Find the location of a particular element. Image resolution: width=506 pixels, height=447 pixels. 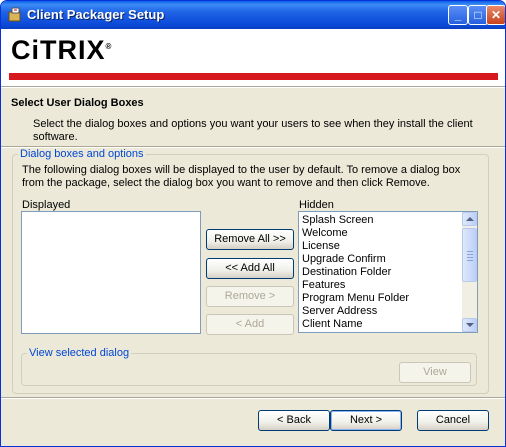

hidden-list-item: License is located at coordinates (380, 246).